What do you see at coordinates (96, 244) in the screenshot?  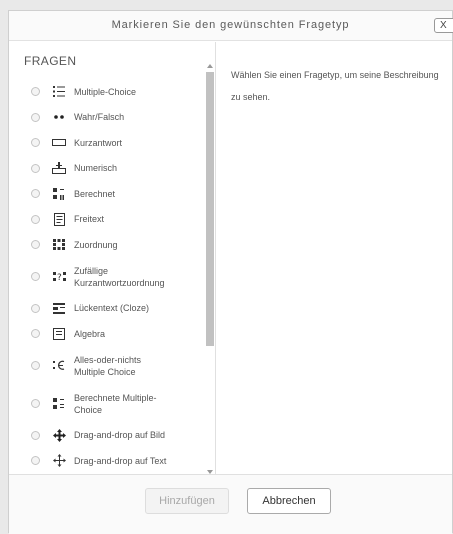 I see `option-label: Zuordnung` at bounding box center [96, 244].